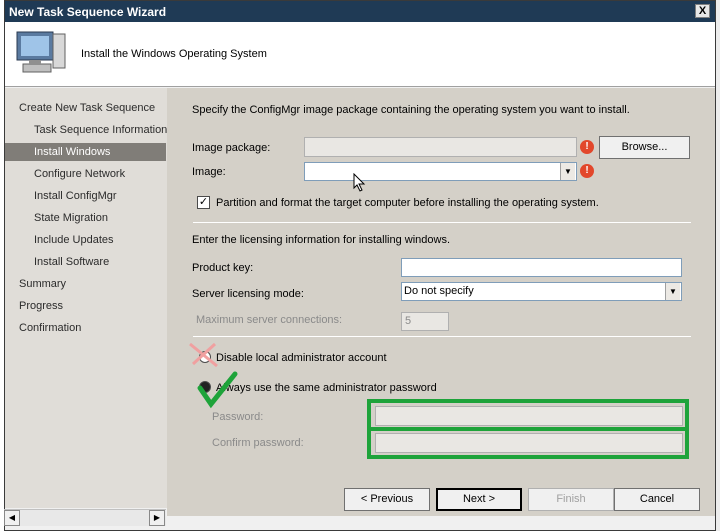 The height and width of the screenshot is (531, 720). What do you see at coordinates (248, 294) in the screenshot?
I see `server-mode-label: Server licensing mode:` at bounding box center [248, 294].